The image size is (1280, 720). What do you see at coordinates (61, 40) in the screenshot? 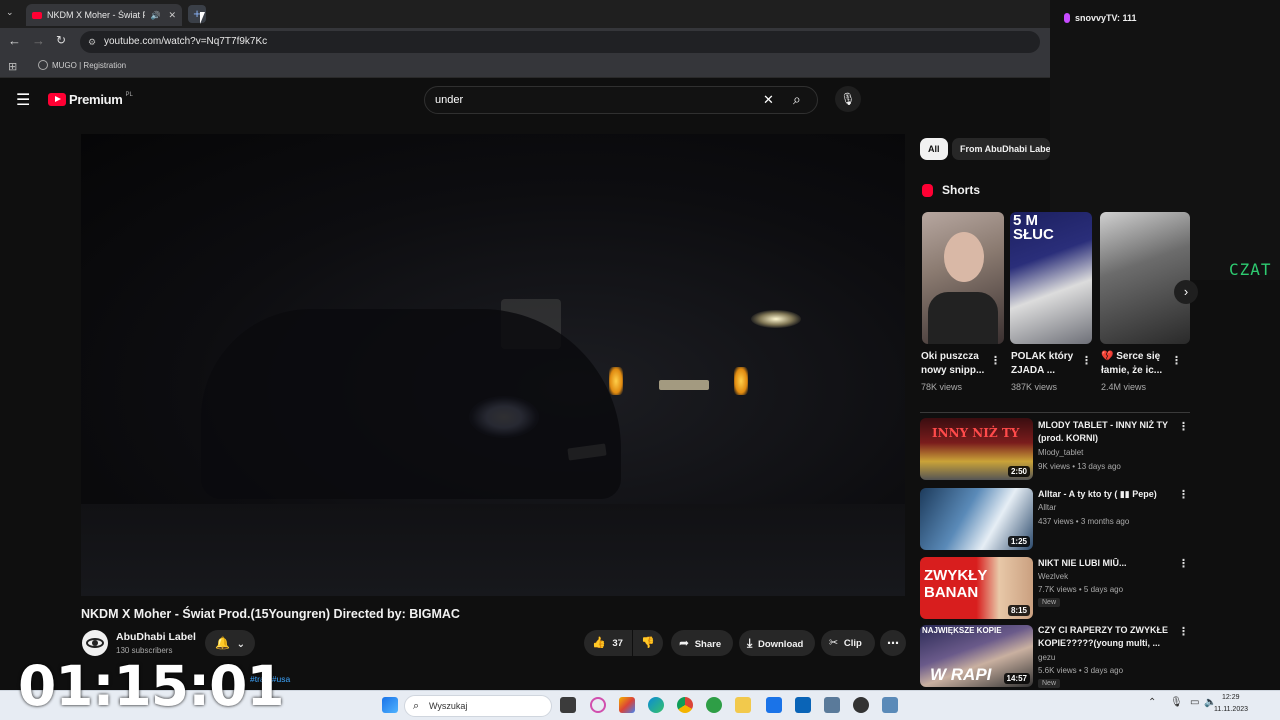
I see `reload-icon: ↻` at bounding box center [61, 40].